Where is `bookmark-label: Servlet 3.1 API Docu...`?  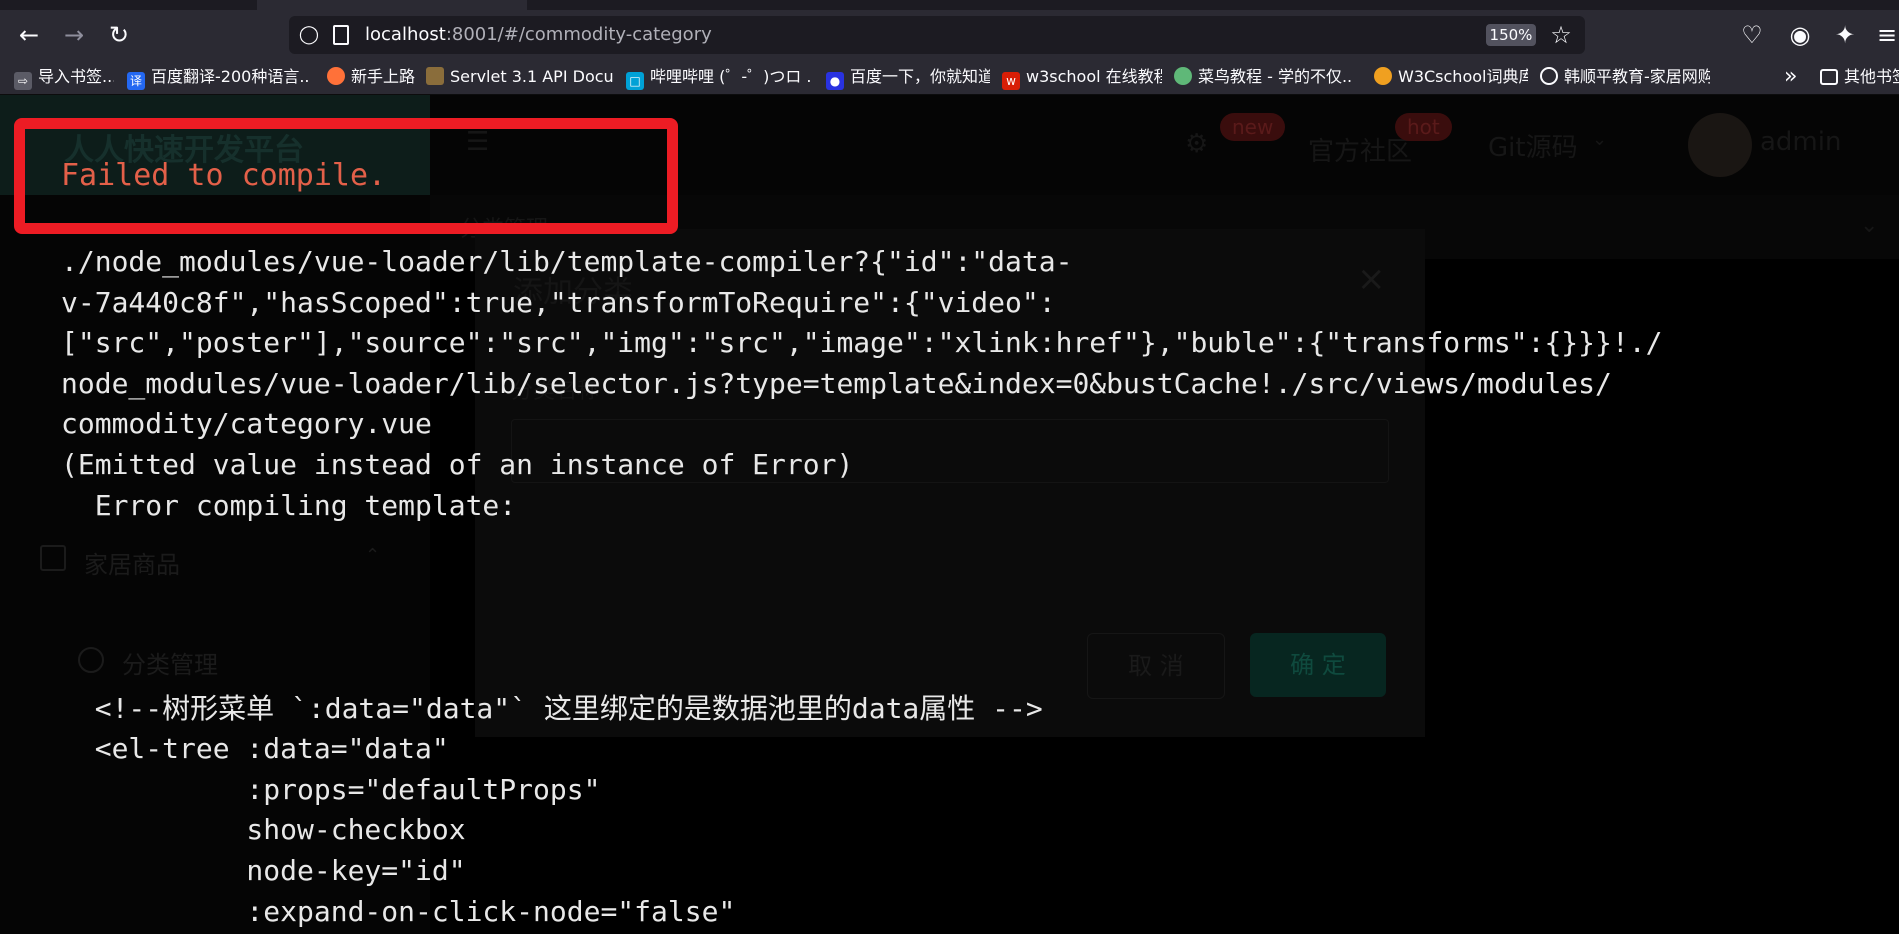
bookmark-label: Servlet 3.1 API Docu... is located at coordinates (532, 76).